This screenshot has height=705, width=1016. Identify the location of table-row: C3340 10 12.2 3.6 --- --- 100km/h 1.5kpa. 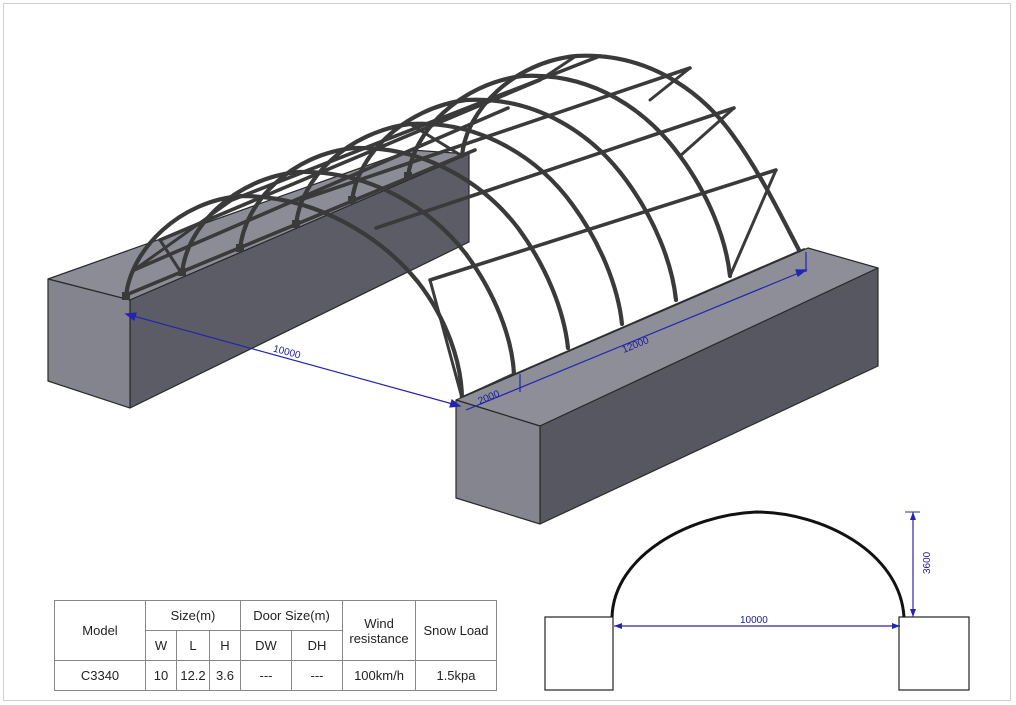
(275, 675).